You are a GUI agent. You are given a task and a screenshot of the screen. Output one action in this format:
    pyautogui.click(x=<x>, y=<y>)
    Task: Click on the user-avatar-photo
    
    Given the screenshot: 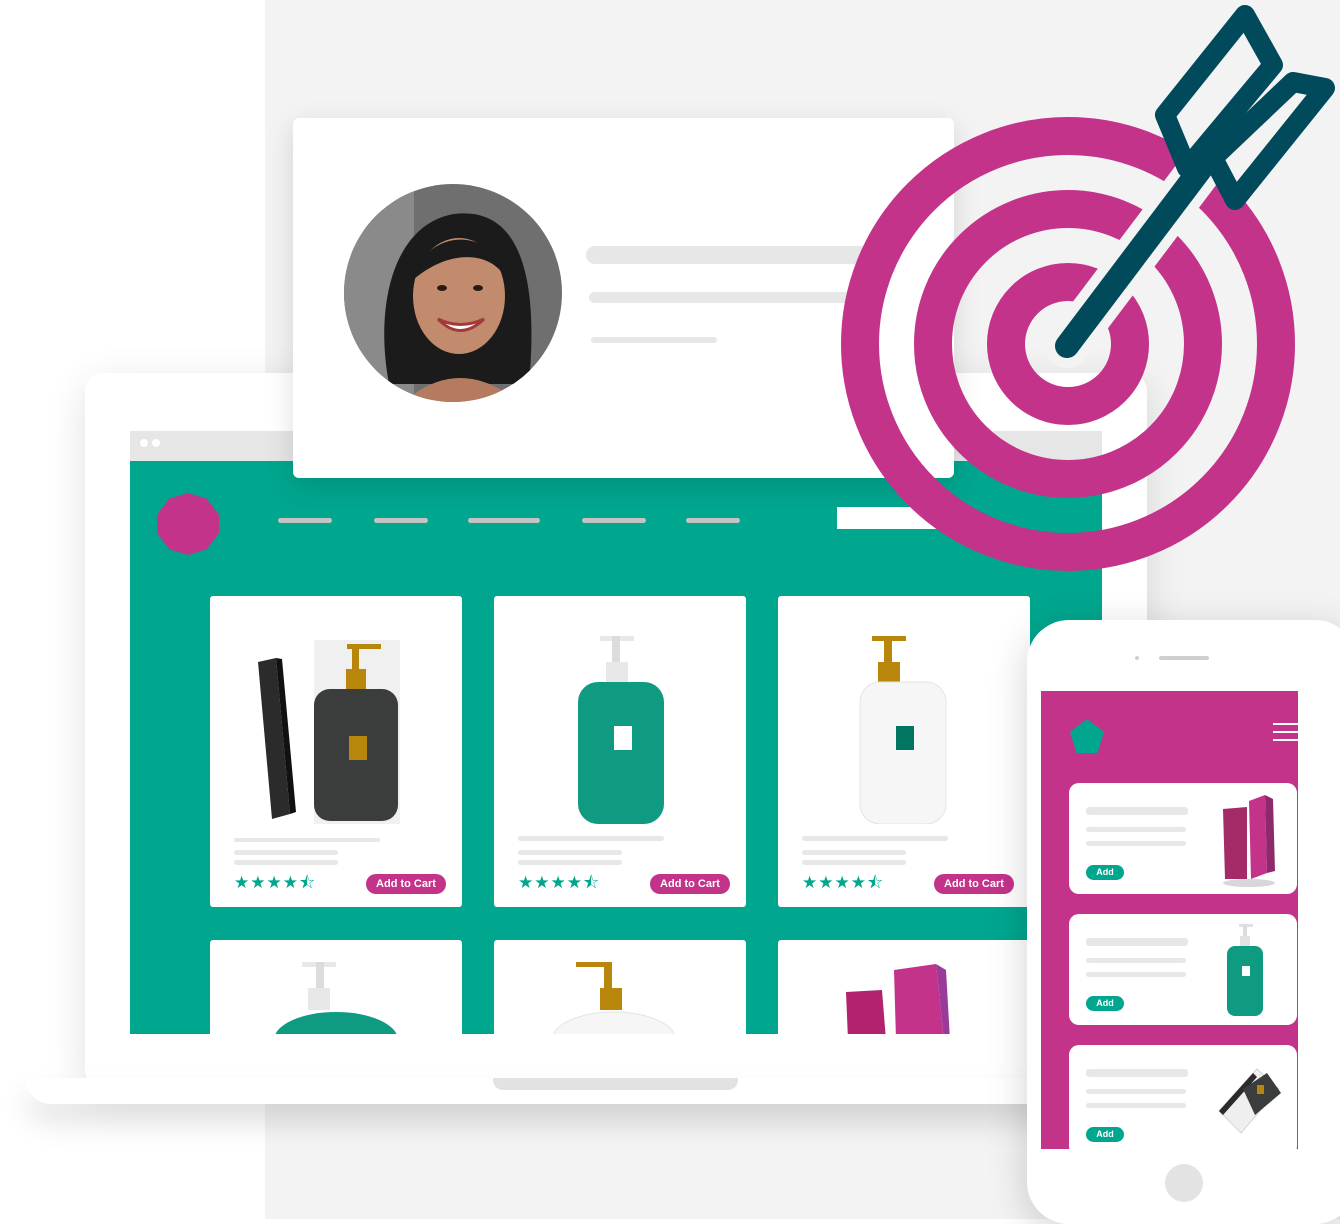 What is the action you would take?
    pyautogui.click(x=453, y=293)
    